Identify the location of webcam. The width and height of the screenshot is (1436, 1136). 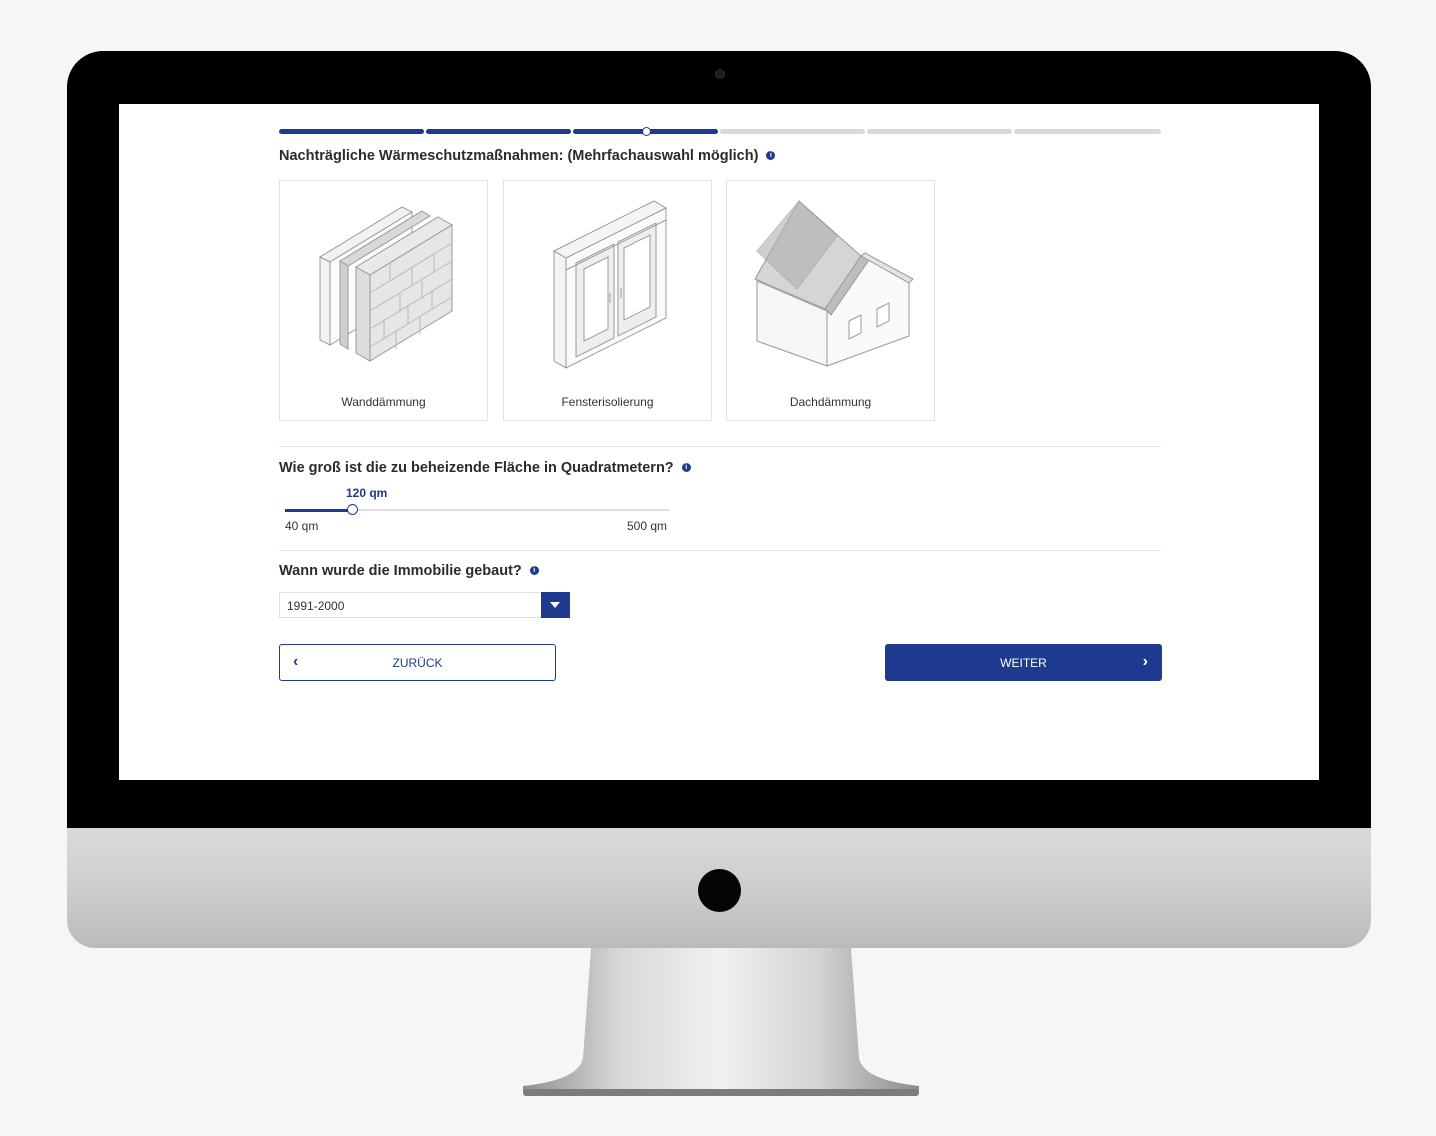
(720, 74).